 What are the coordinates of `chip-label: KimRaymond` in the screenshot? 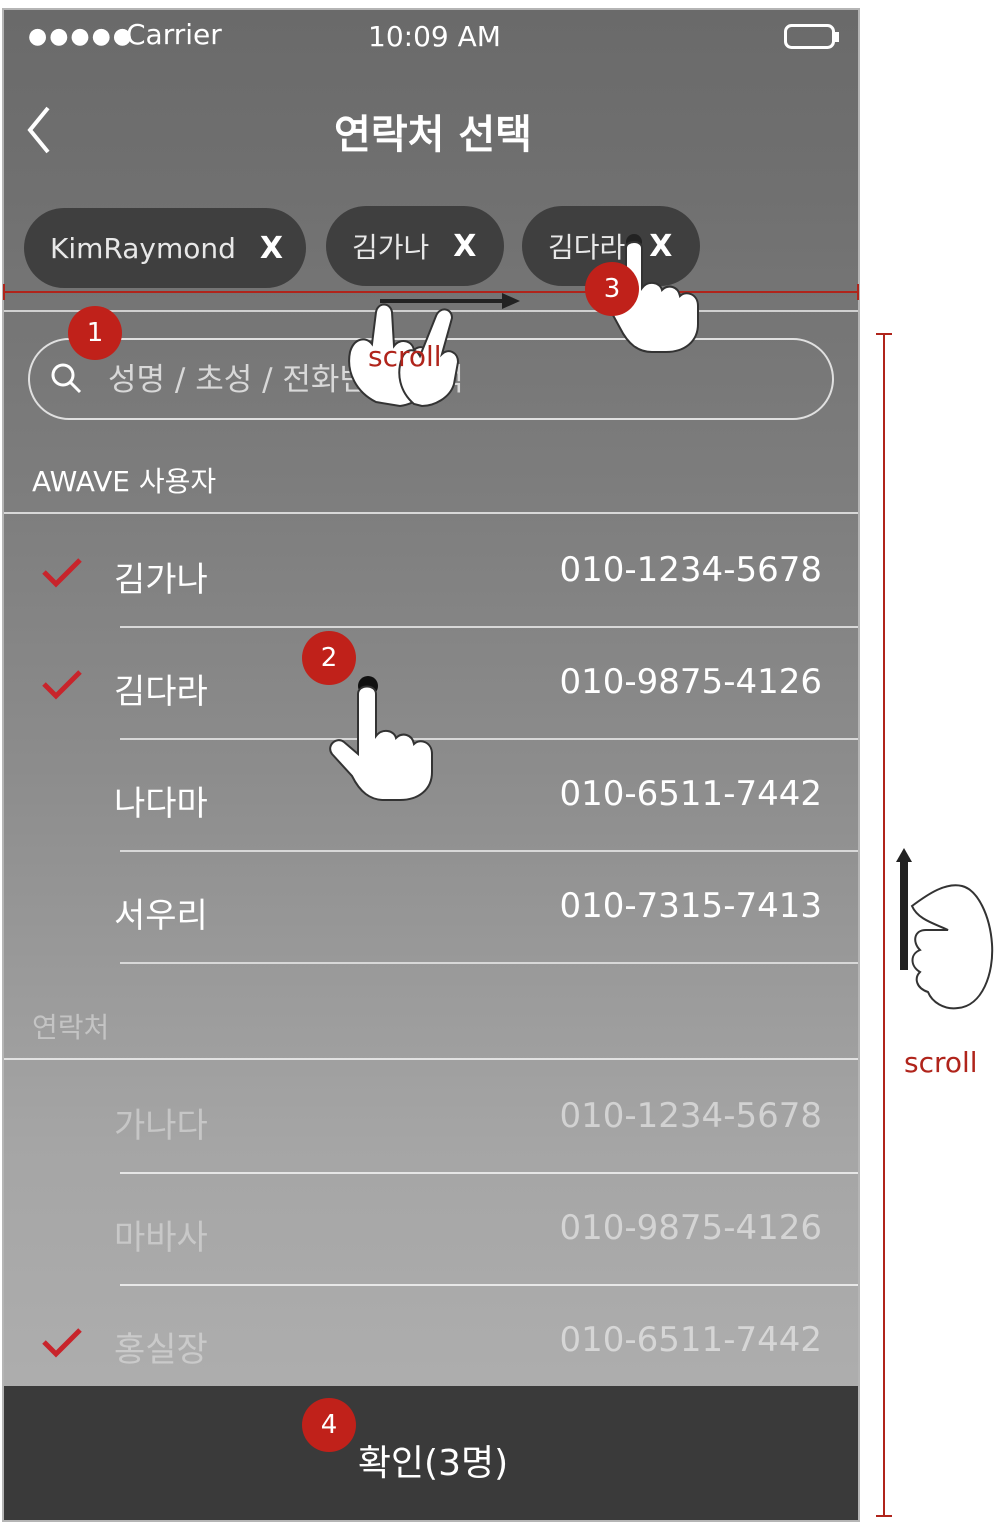 It's located at (143, 248).